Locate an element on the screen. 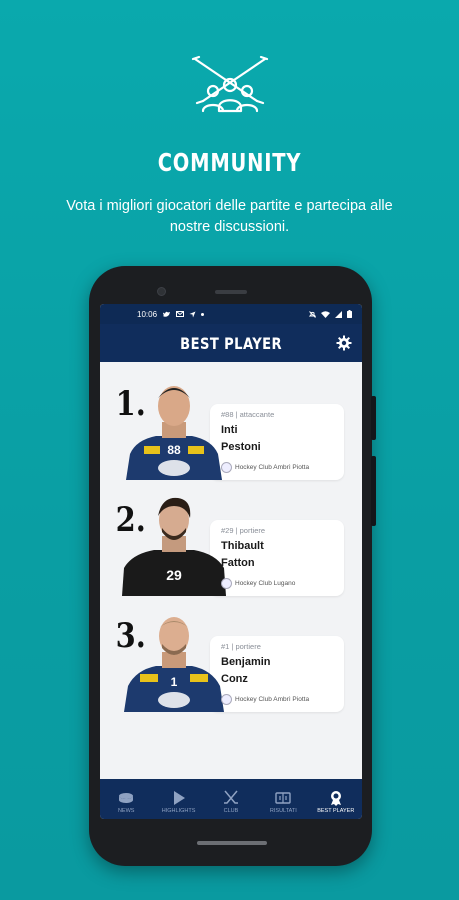 Image resolution: width=459 pixels, height=900 pixels. player-last-name: Fatton is located at coordinates (238, 563).